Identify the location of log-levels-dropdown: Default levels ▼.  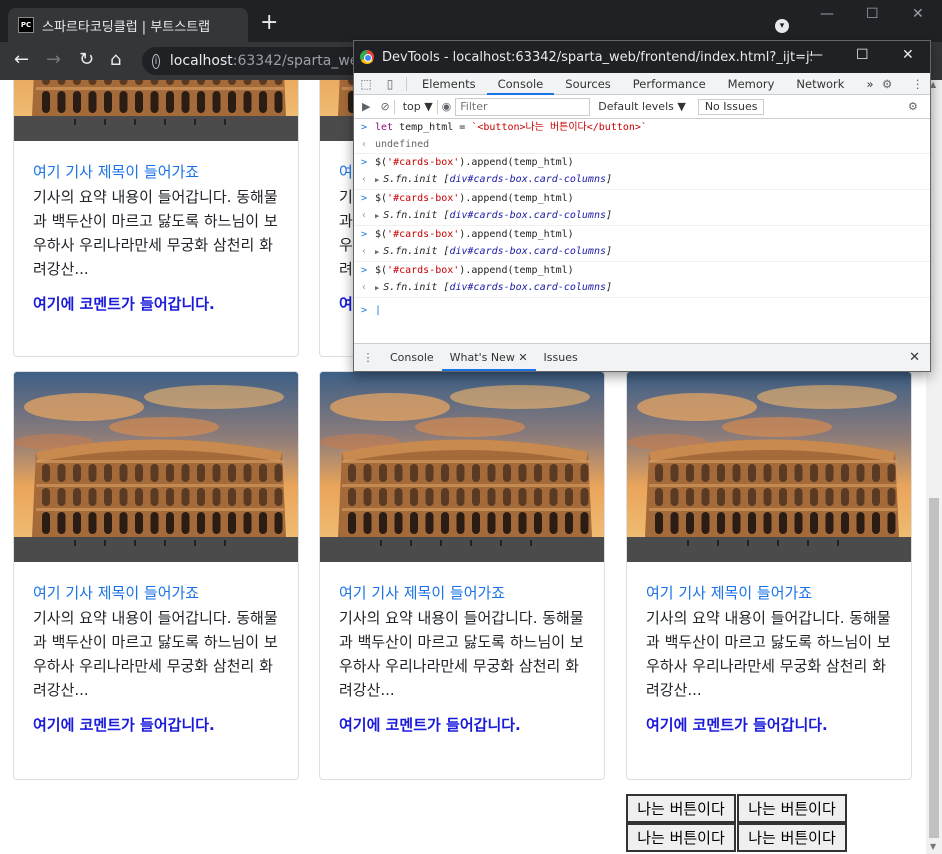
(642, 106).